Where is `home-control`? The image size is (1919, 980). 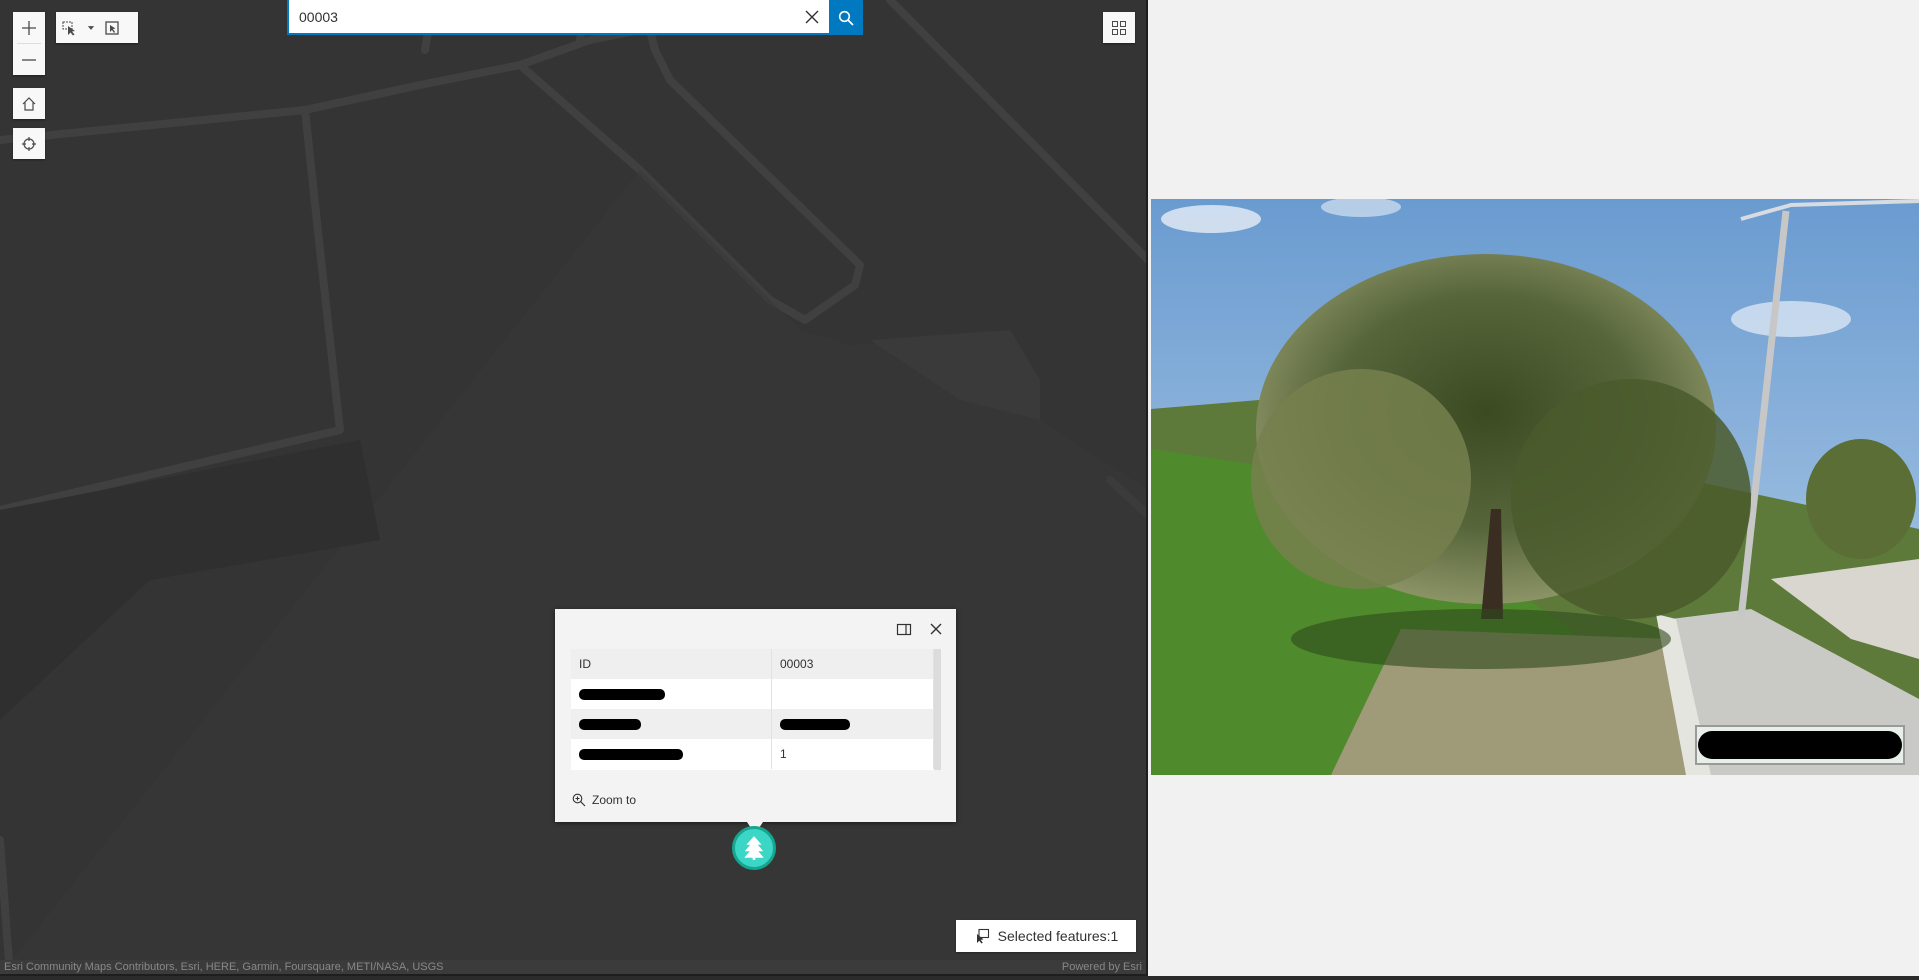 home-control is located at coordinates (29, 103).